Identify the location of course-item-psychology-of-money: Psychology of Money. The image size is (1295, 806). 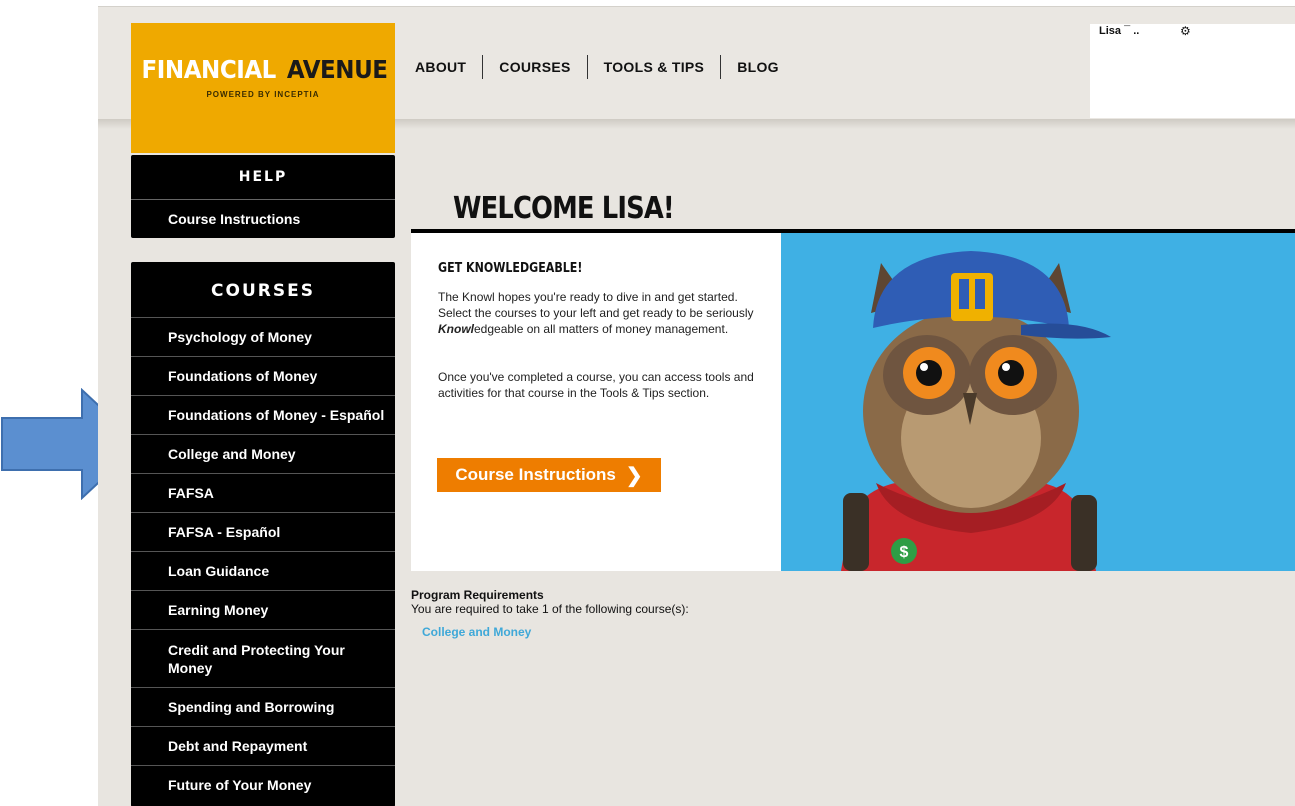
(263, 336).